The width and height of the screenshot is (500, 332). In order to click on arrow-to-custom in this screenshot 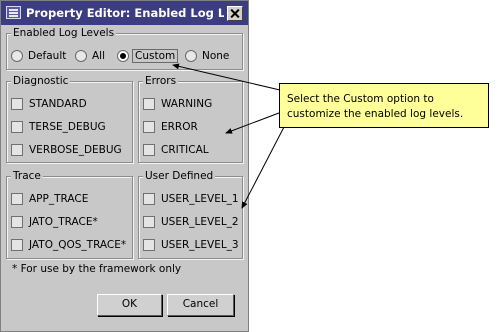, I will do `click(226, 77)`.